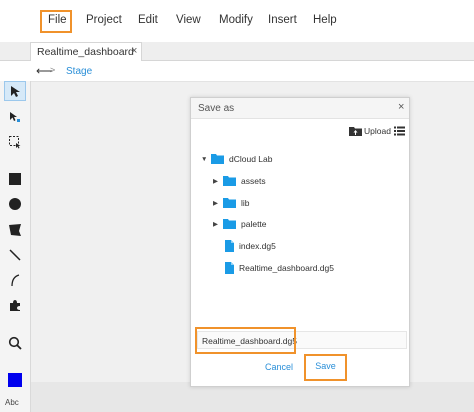 The height and width of the screenshot is (412, 474). Describe the element at coordinates (188, 20) in the screenshot. I see `menu-view: View` at that location.